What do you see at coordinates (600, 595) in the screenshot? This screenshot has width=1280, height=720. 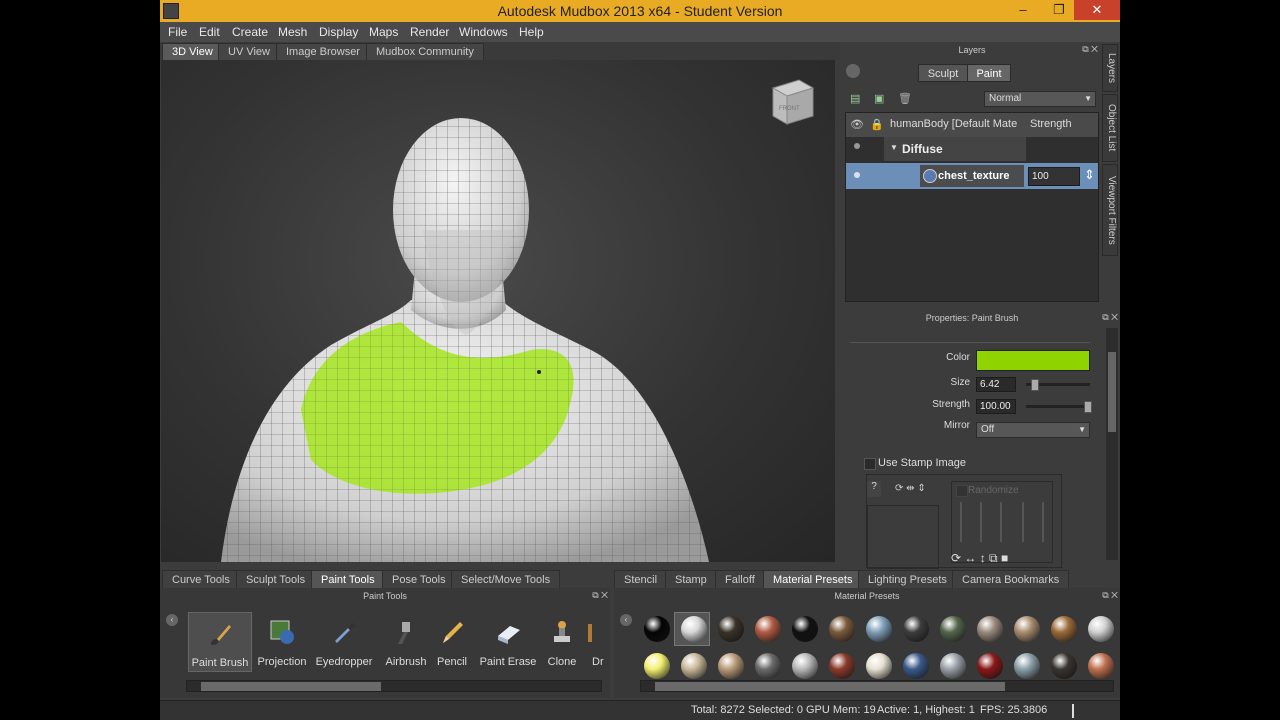 I see `tools-panel-controls: ⧉ ✕` at bounding box center [600, 595].